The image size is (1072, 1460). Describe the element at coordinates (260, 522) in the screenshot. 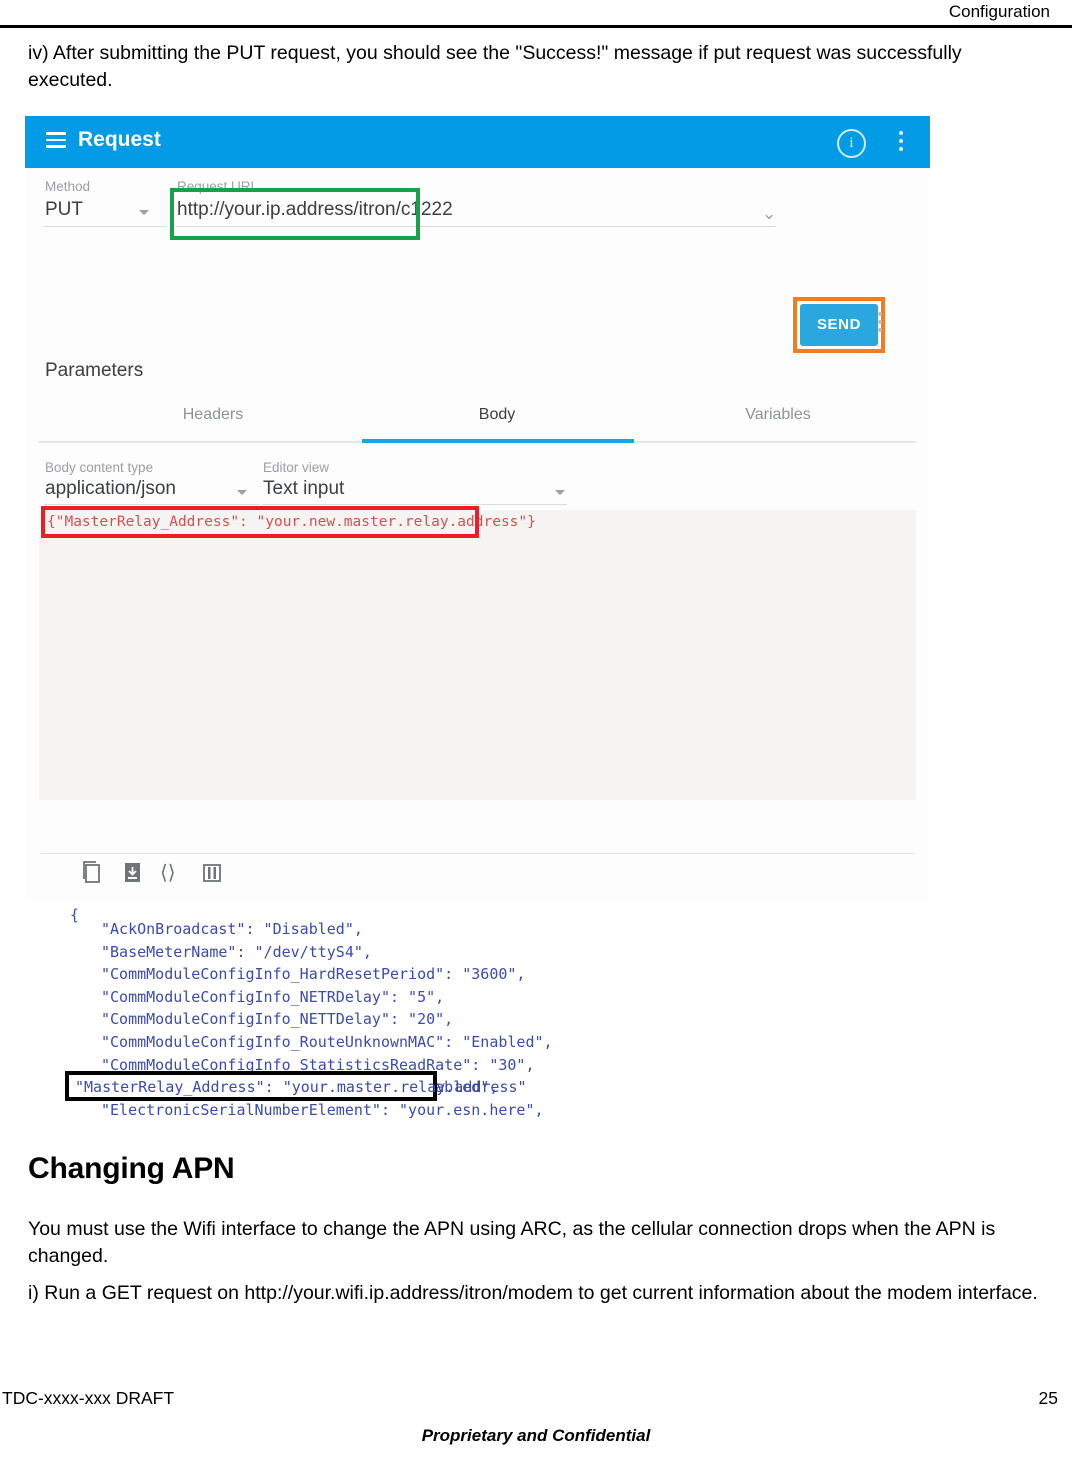

I see `request-body-annotation-box` at that location.